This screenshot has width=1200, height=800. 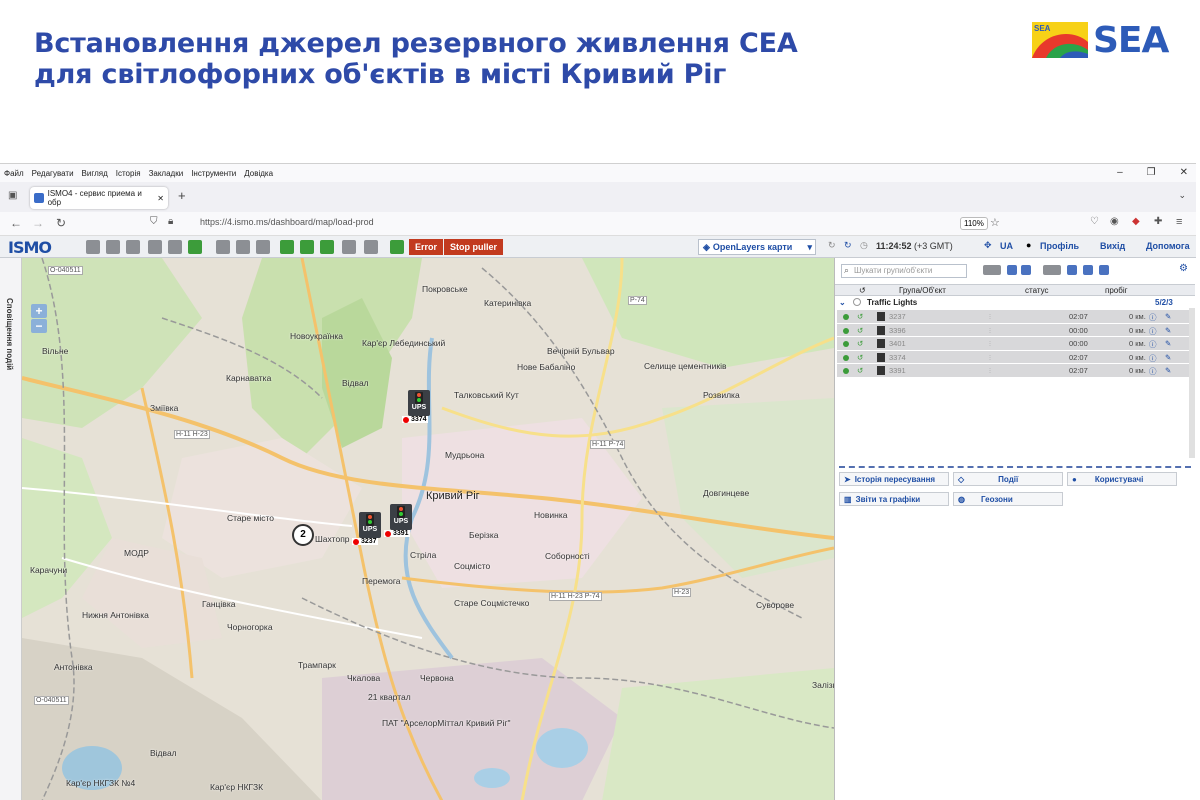 I want to click on table-row: ↺ 3391 ⫶ 02:07 0 км. ⓘ ✎, so click(x=1016, y=371).